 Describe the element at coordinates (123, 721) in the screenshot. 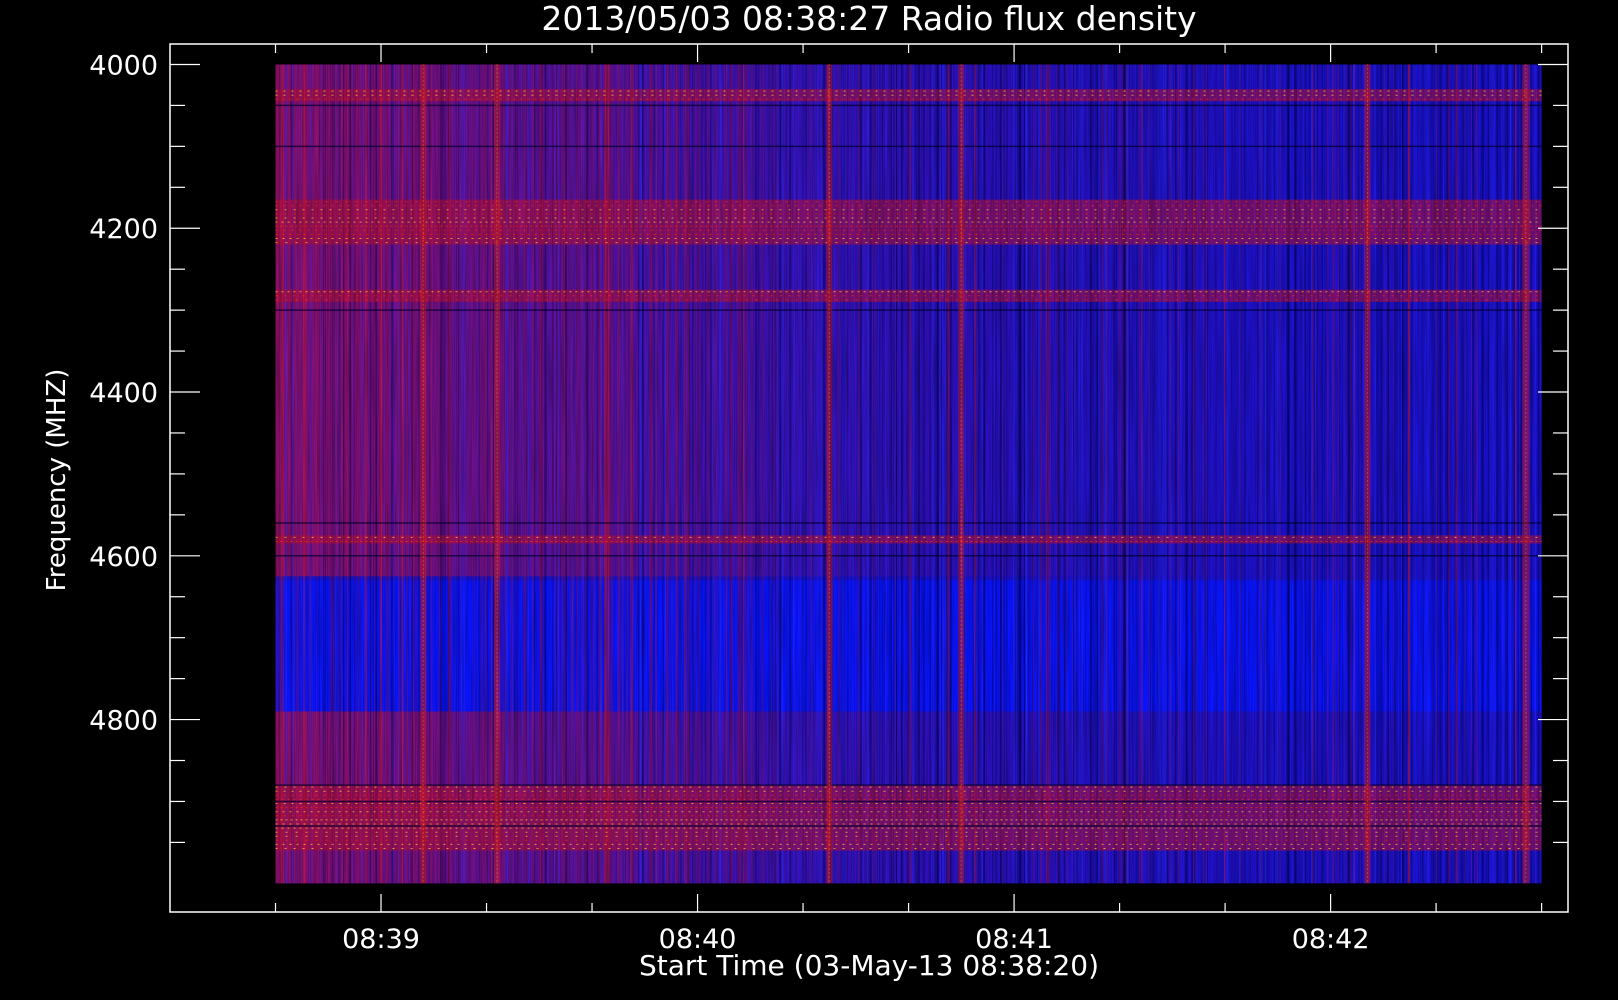

I see `y-tick-label: 4800` at that location.